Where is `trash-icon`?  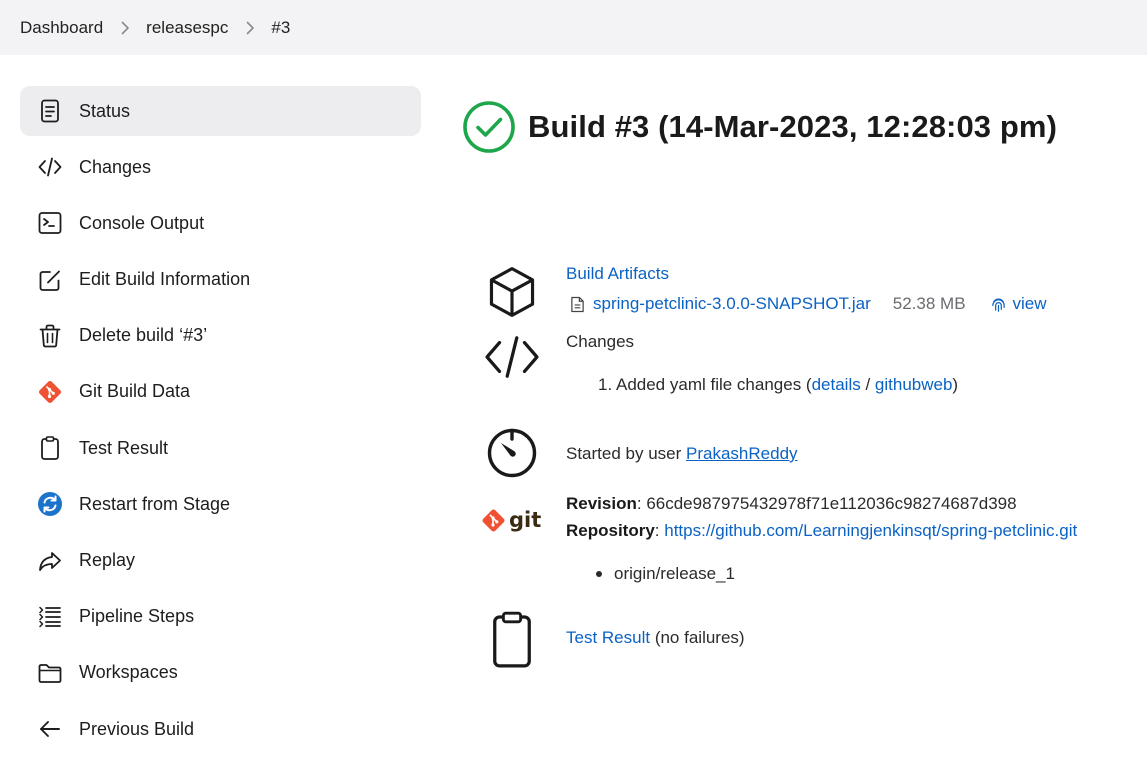 trash-icon is located at coordinates (50, 336).